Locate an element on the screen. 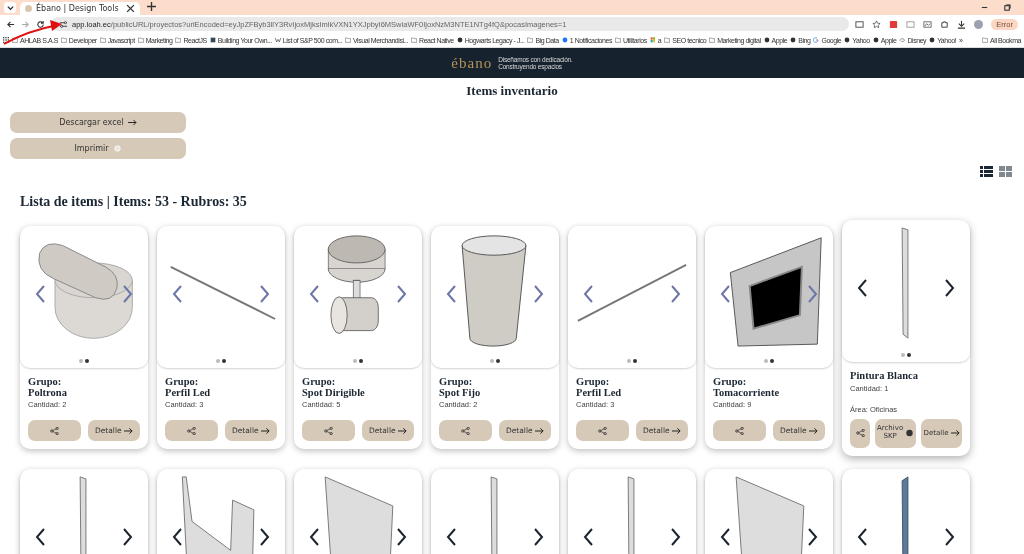  swirl-icon is located at coordinates (902, 40).